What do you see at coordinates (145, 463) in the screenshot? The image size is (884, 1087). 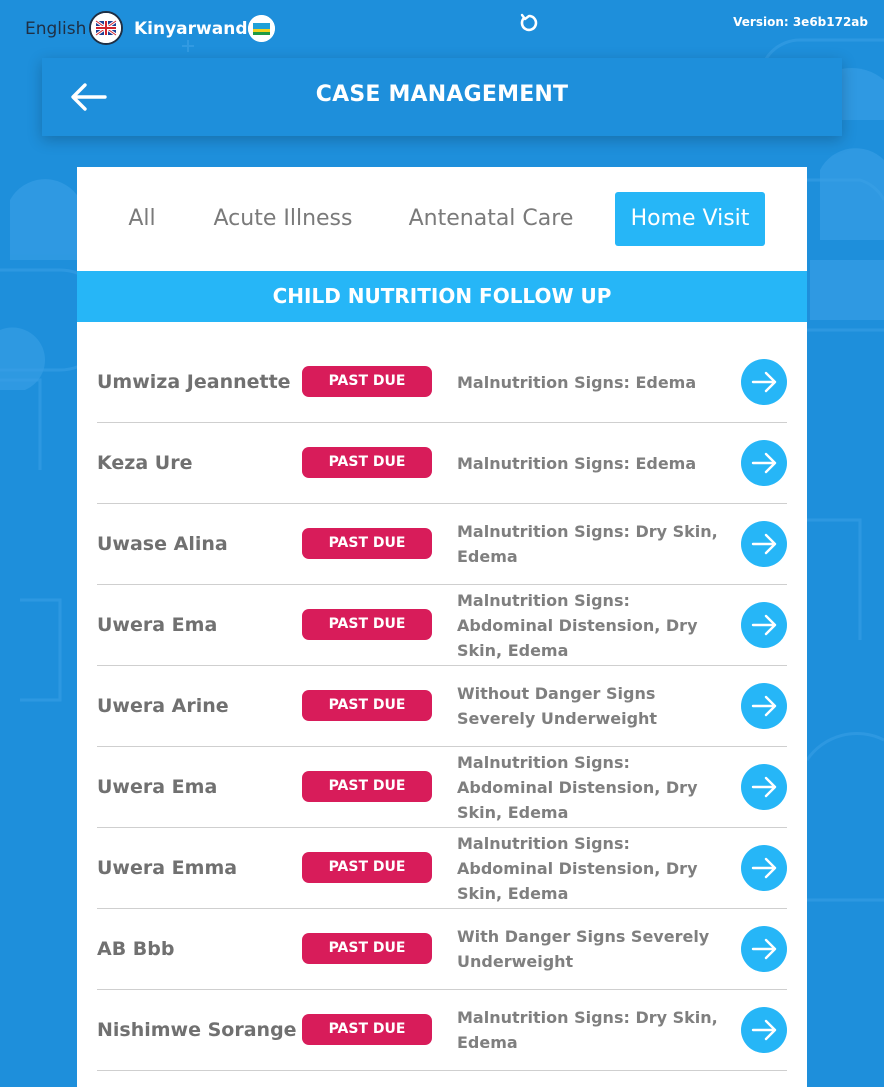 I see `patient-name: Keza Ure` at bounding box center [145, 463].